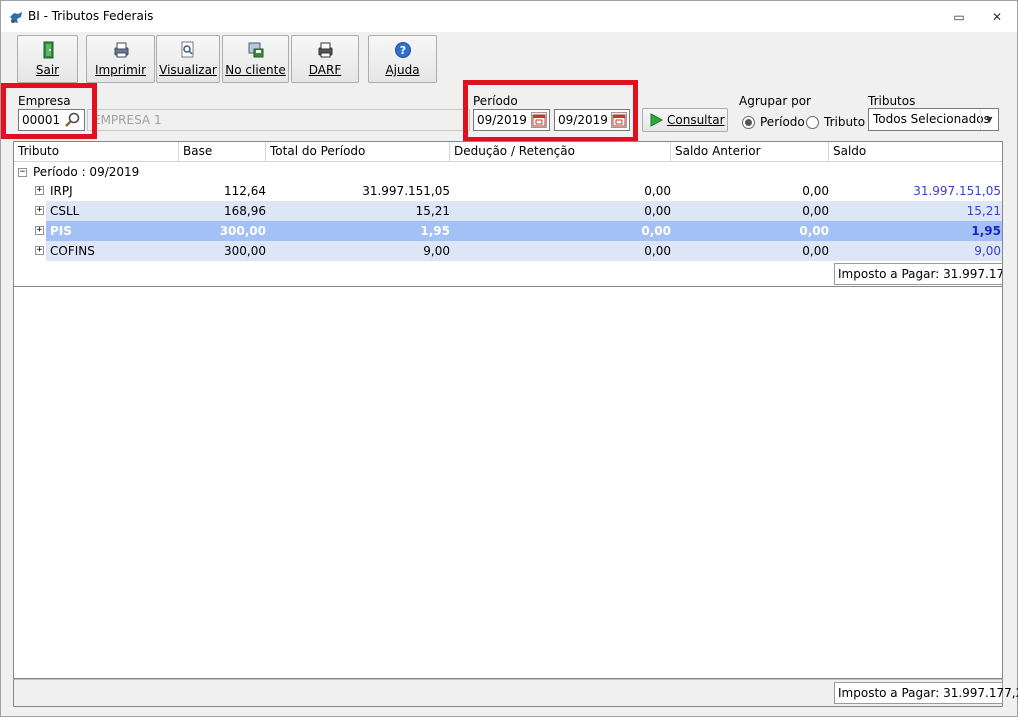 Image resolution: width=1018 pixels, height=717 pixels. I want to click on radio-tributo-label: Tributo, so click(845, 122).